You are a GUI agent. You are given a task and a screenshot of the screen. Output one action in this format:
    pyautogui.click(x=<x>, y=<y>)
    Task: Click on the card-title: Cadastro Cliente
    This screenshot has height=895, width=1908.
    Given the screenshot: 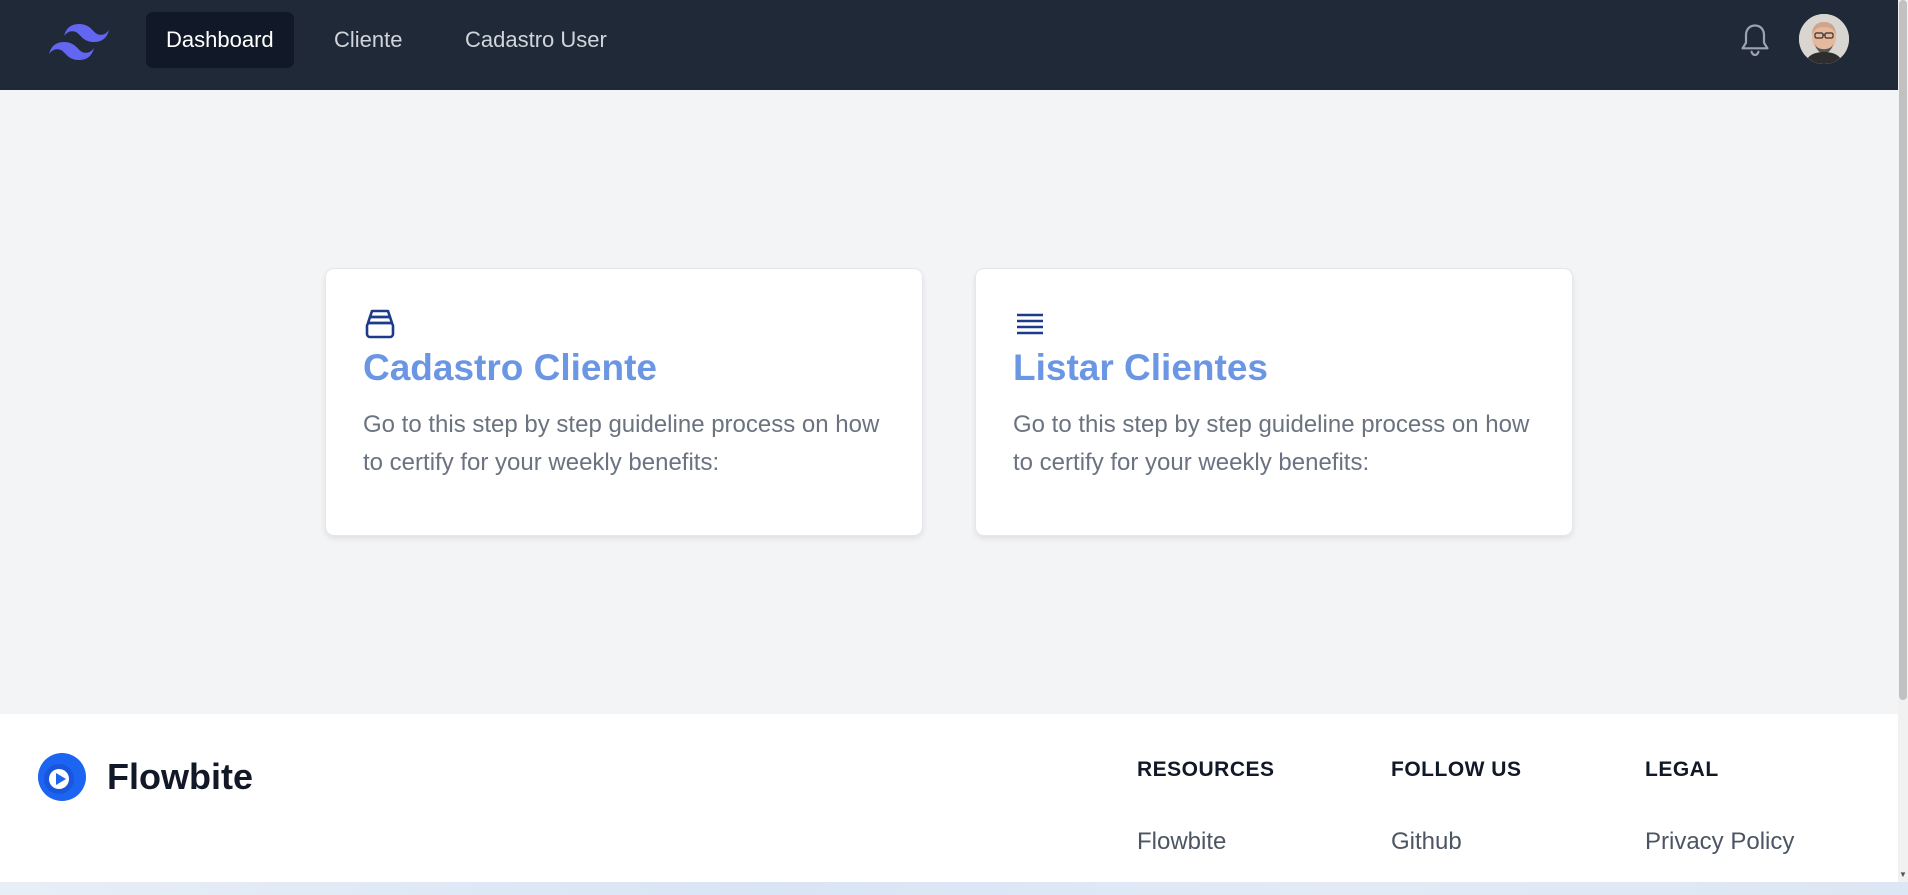 What is the action you would take?
    pyautogui.click(x=510, y=367)
    